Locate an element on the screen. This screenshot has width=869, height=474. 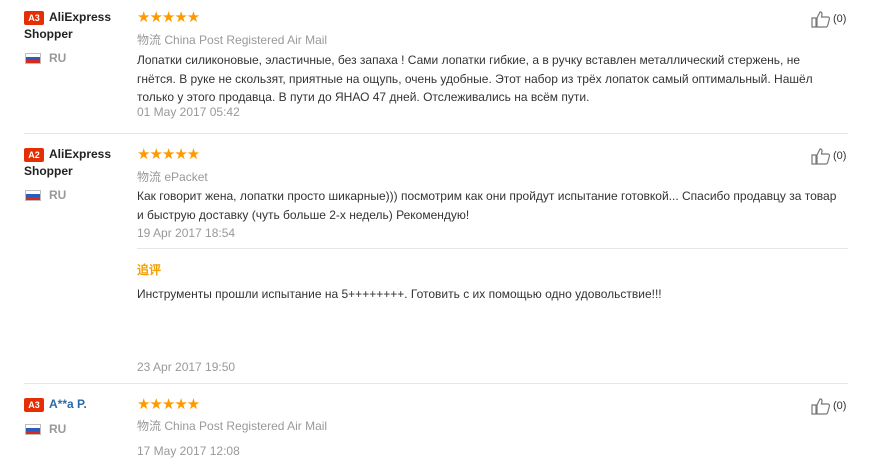
review-date: 17 May 2017 12:08 is located at coordinates (188, 451).